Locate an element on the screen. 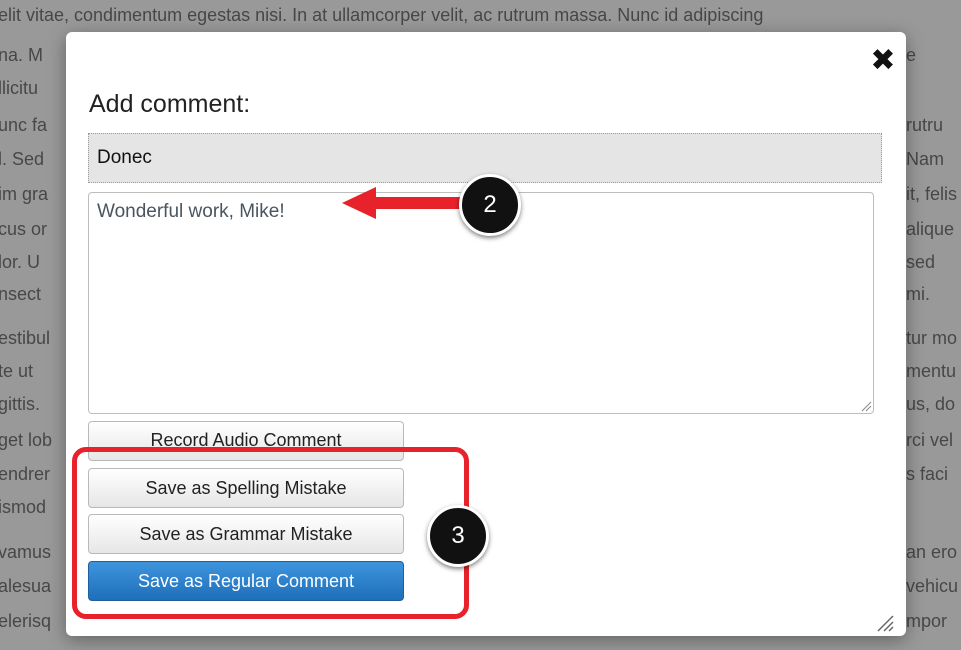  annotation-marker-2: 2 is located at coordinates (490, 205).